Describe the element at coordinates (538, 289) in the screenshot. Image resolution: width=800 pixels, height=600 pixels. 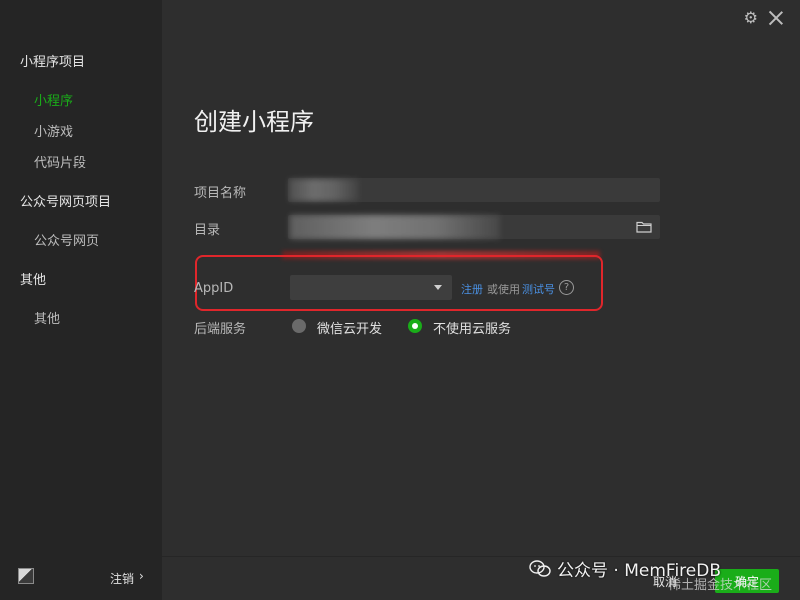
I see `test-account-link: 测试号` at that location.